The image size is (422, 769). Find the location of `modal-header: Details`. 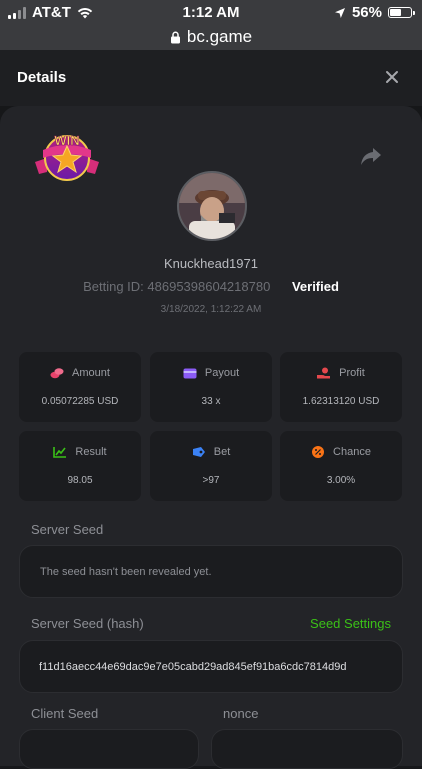

modal-header: Details is located at coordinates (211, 78).